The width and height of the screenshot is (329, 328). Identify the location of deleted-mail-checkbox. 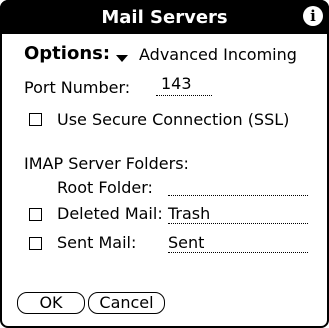
(35, 214).